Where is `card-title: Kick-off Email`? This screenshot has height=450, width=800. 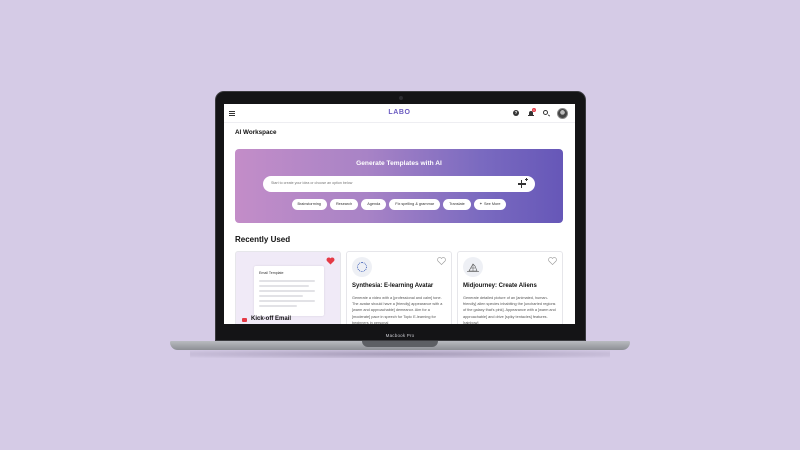 card-title: Kick-off Email is located at coordinates (271, 319).